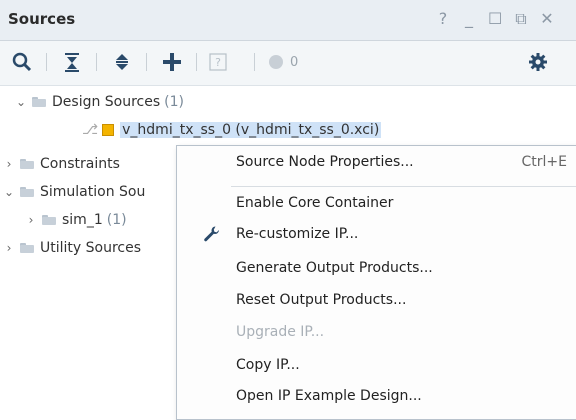 This screenshot has width=576, height=420. I want to click on tree-item-label: v_hdmi_tx_ss_0 (v_hdmi_tx_ss_0.xci), so click(251, 130).